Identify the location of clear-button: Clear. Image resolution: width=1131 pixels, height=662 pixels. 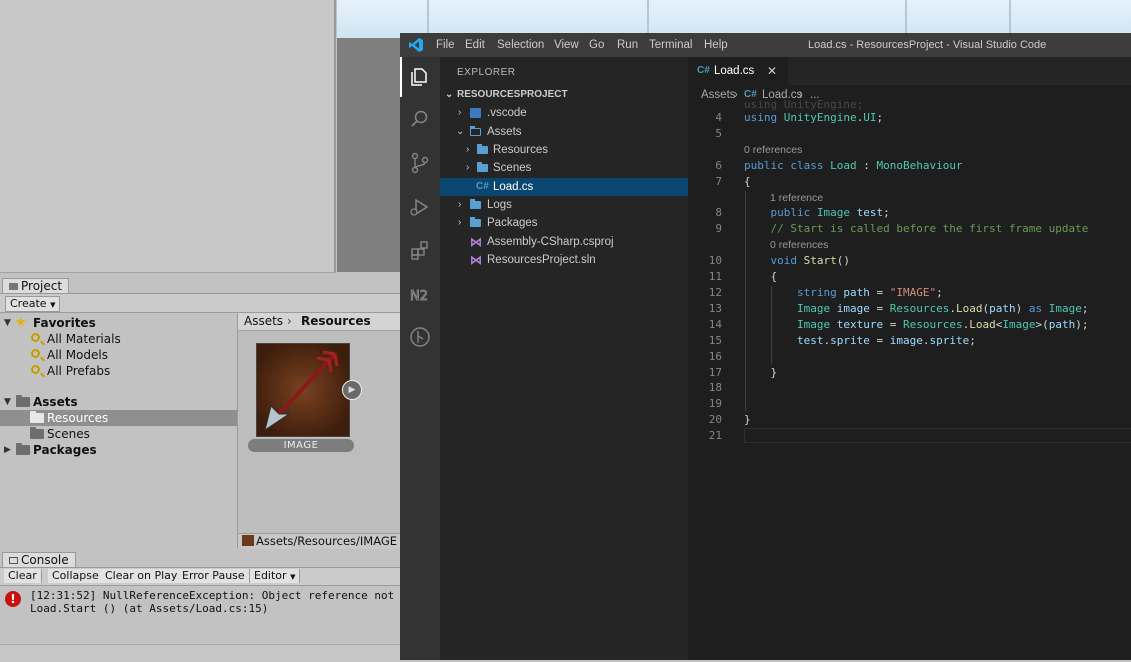
(23, 576).